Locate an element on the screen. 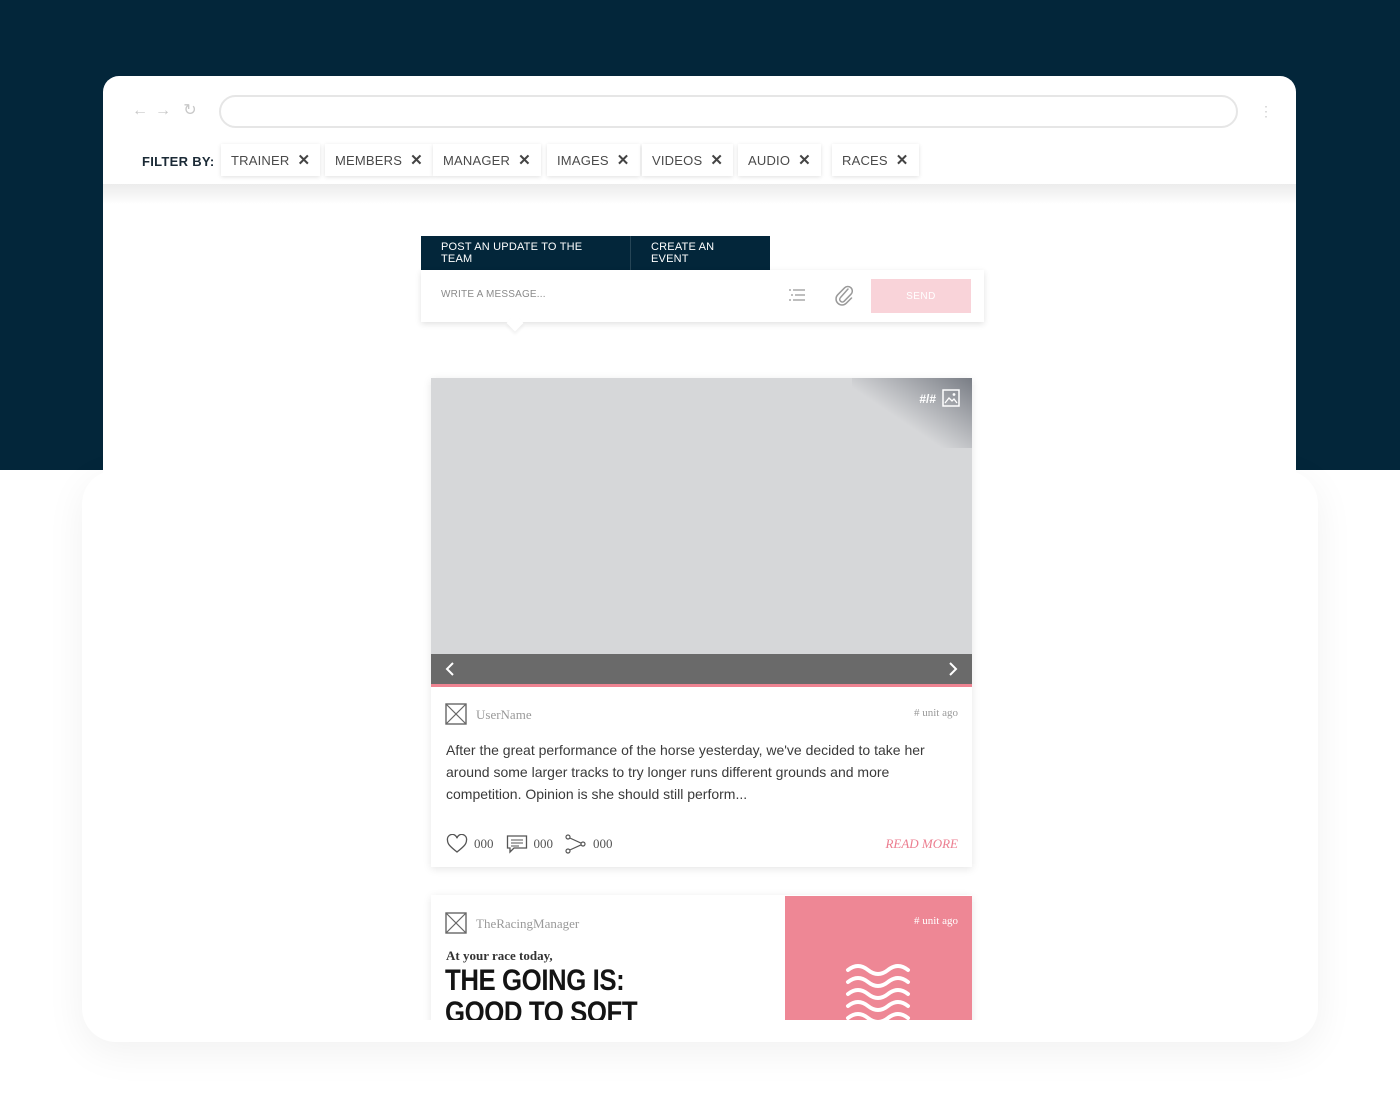  filter-chip-label: AUDIO is located at coordinates (769, 160).